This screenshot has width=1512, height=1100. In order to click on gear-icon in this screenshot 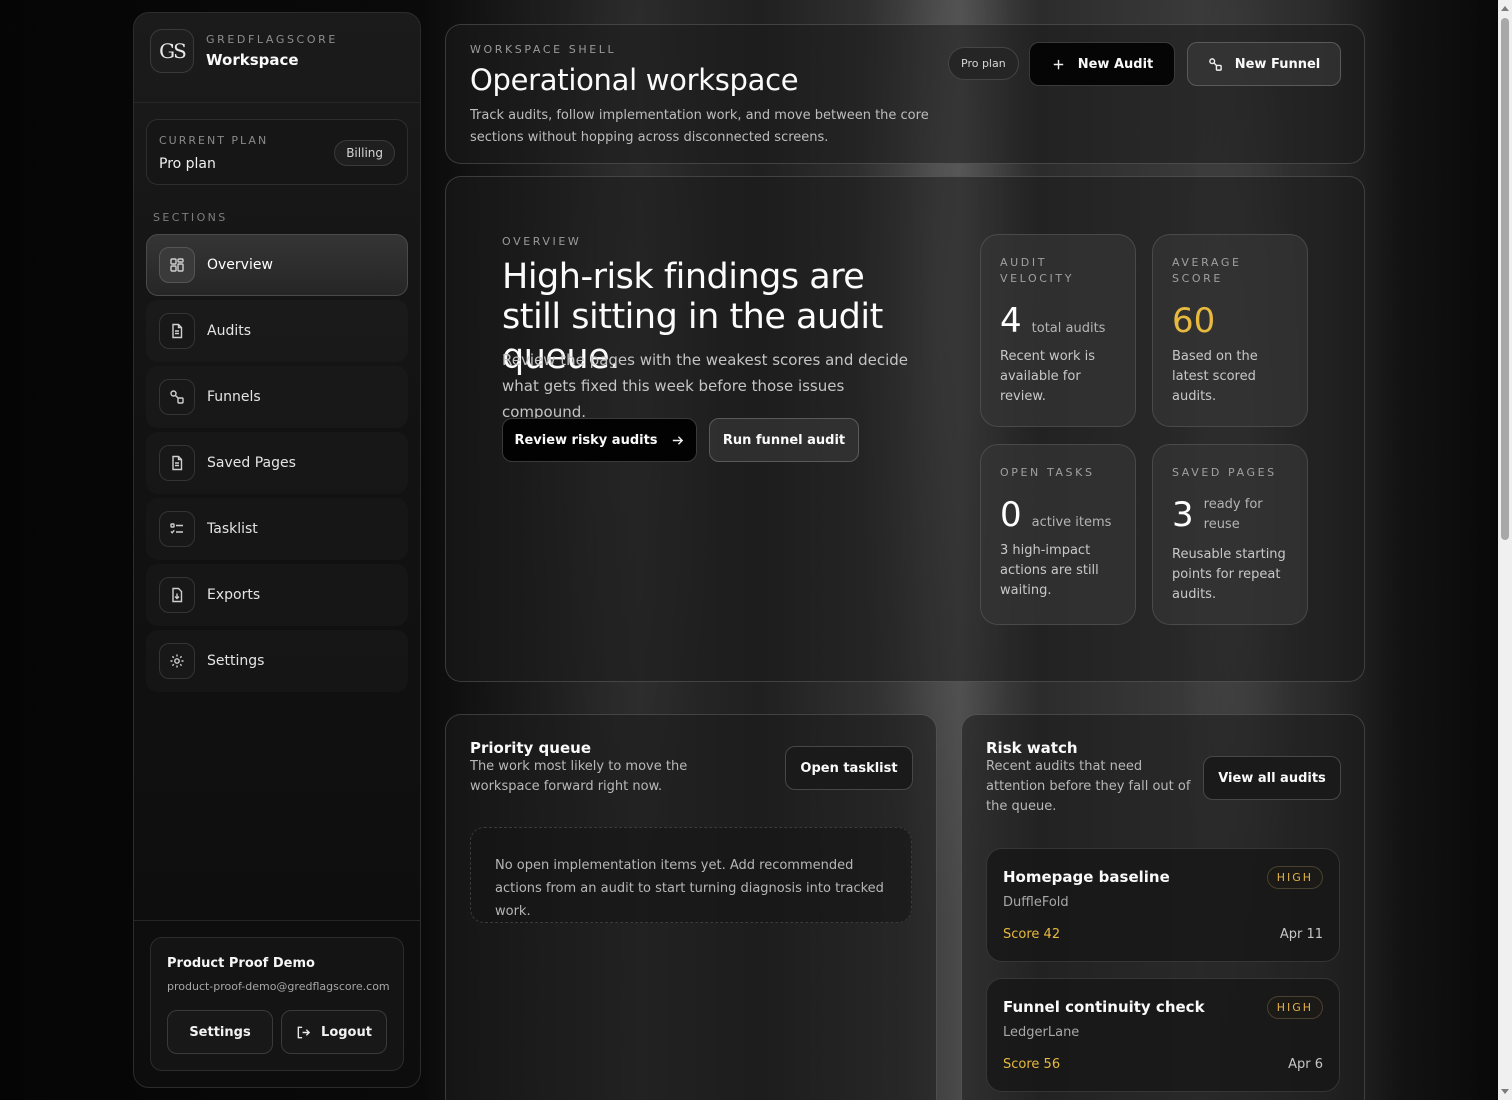, I will do `click(177, 661)`.